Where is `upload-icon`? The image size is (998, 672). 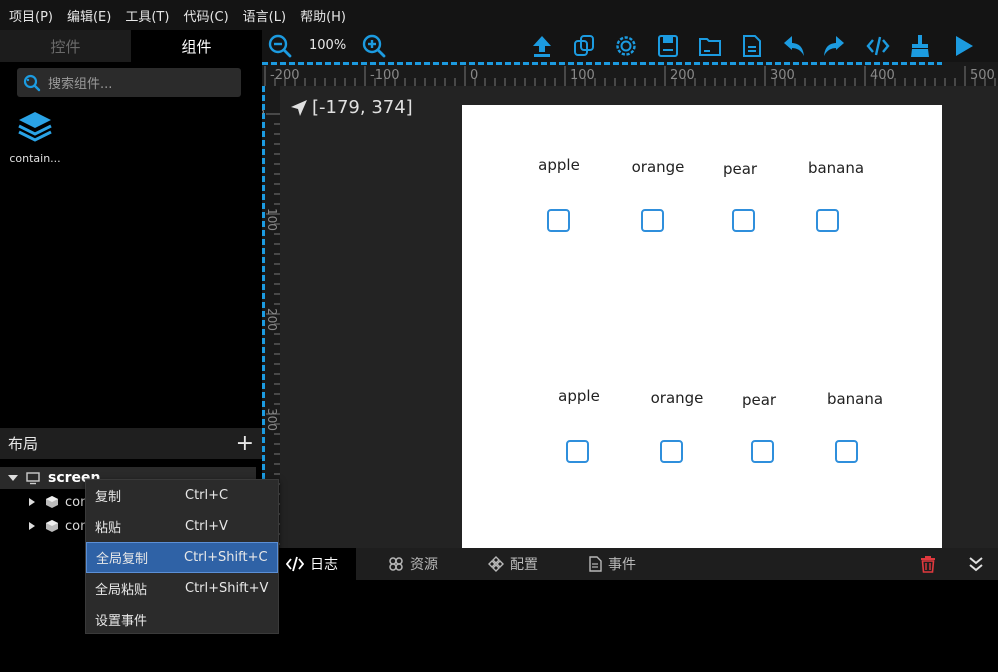
upload-icon is located at coordinates (542, 46).